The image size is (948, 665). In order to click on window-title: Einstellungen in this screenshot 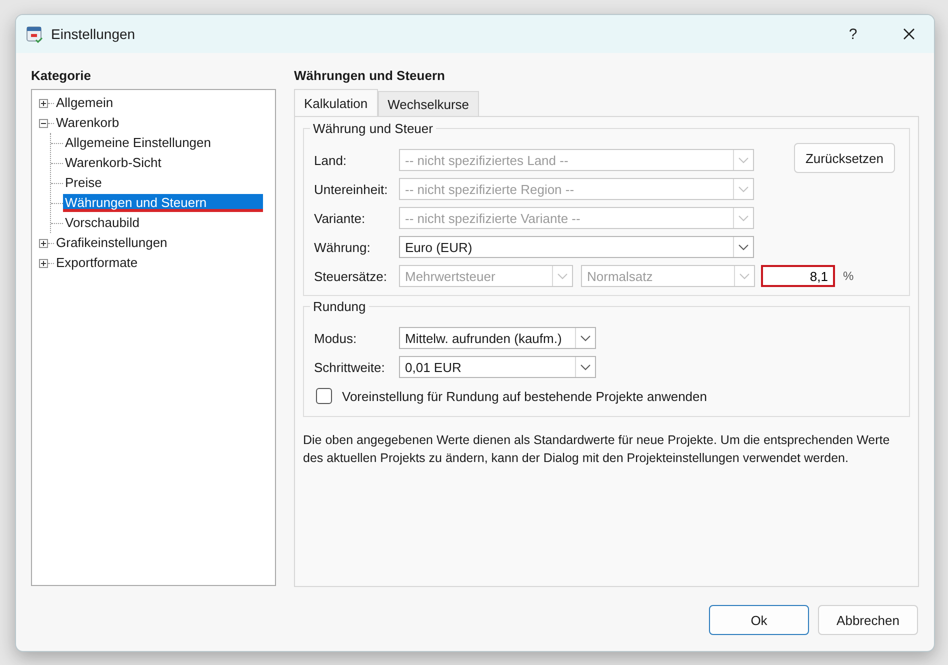, I will do `click(93, 34)`.